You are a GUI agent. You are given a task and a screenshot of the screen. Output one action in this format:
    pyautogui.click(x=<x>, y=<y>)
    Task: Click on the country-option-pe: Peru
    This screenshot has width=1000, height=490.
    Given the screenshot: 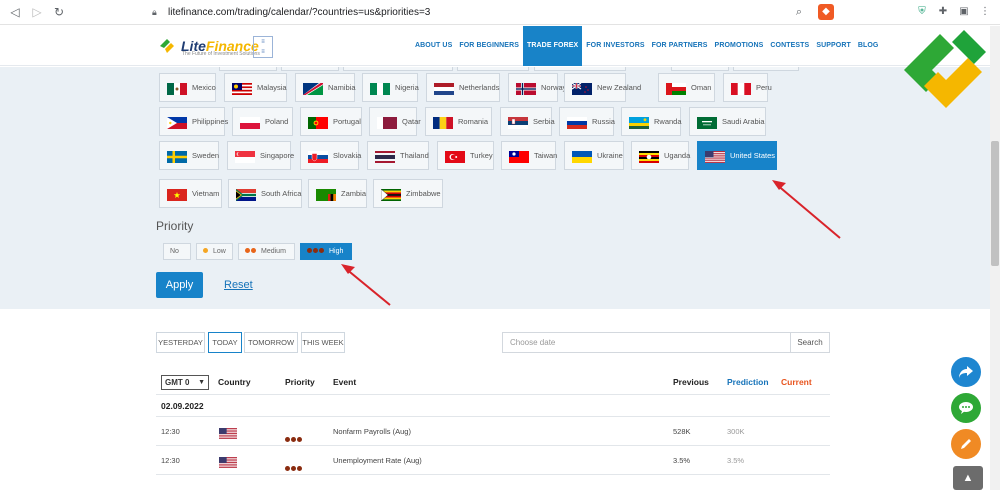 What is the action you would take?
    pyautogui.click(x=747, y=87)
    